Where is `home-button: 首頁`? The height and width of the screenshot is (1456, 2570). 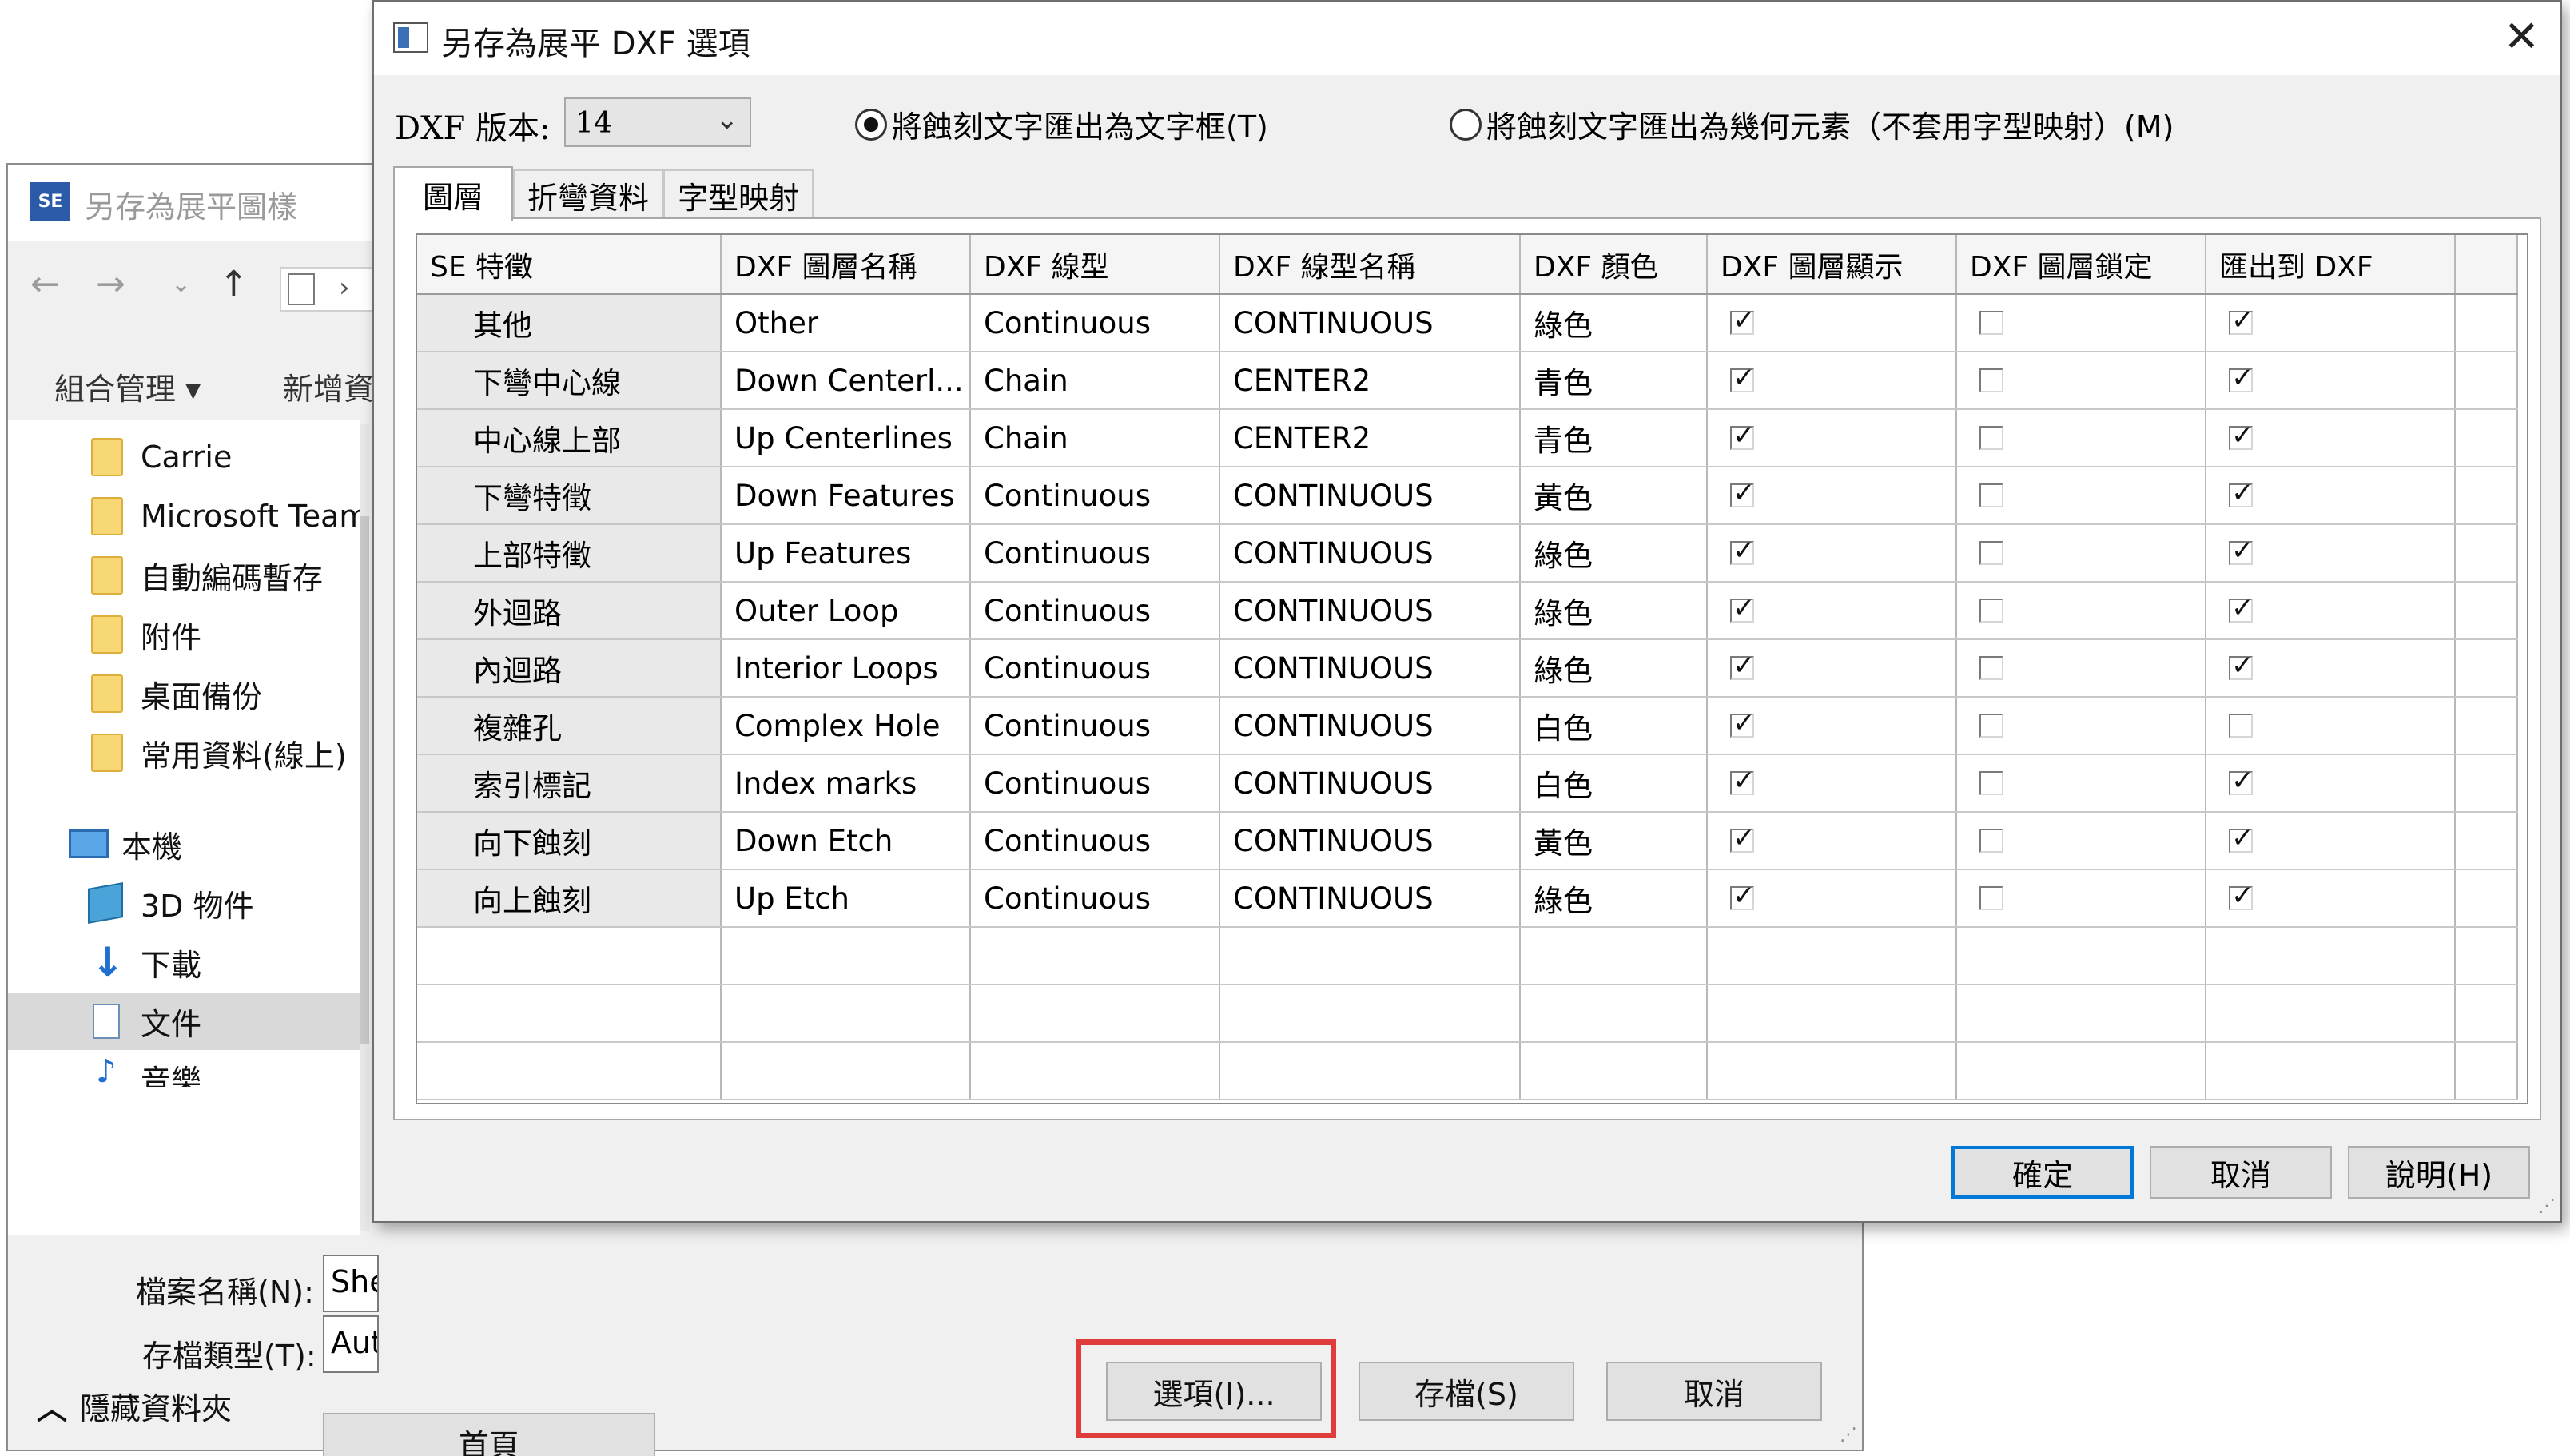 home-button: 首頁 is located at coordinates (489, 1434).